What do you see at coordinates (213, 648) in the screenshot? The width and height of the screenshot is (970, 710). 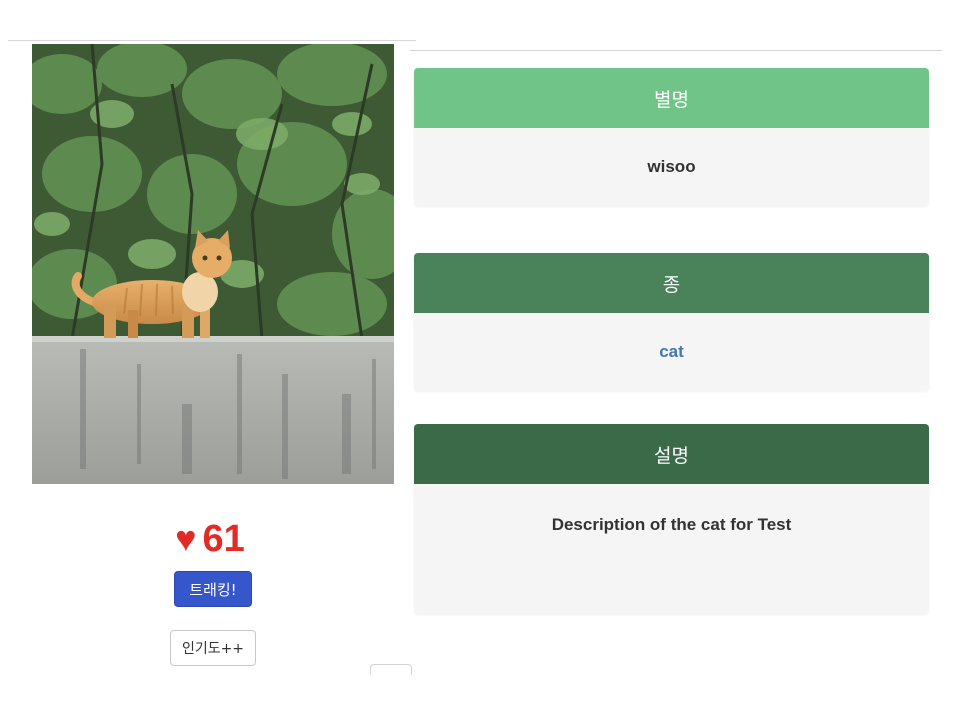 I see `popularity-button: 인기도++` at bounding box center [213, 648].